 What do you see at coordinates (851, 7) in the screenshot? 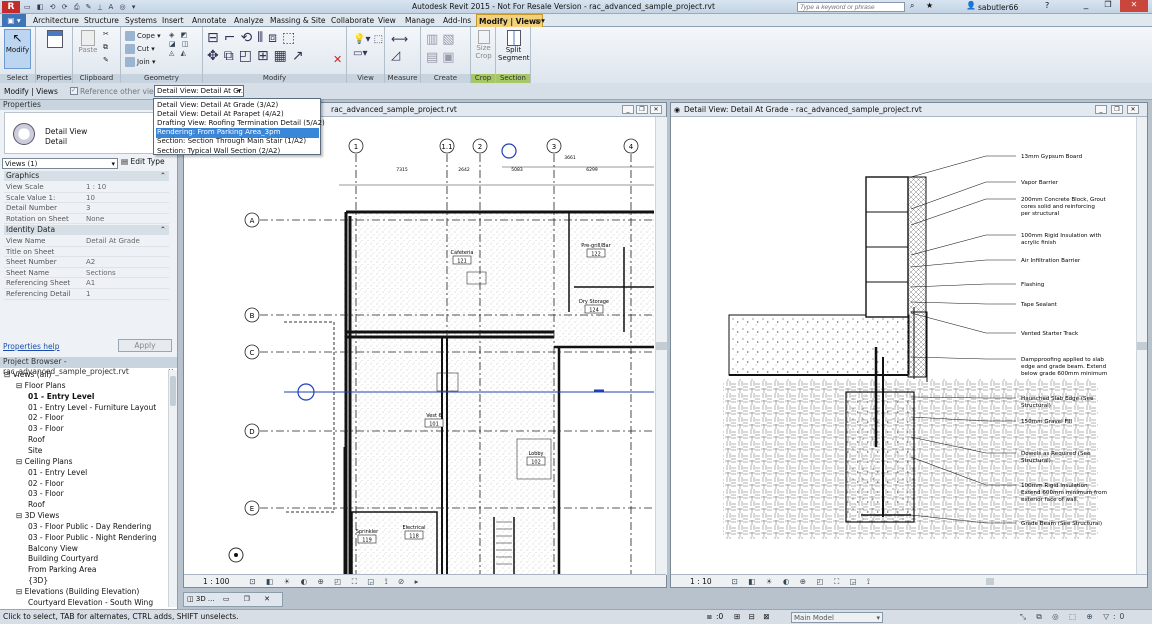
I see `search-input` at bounding box center [851, 7].